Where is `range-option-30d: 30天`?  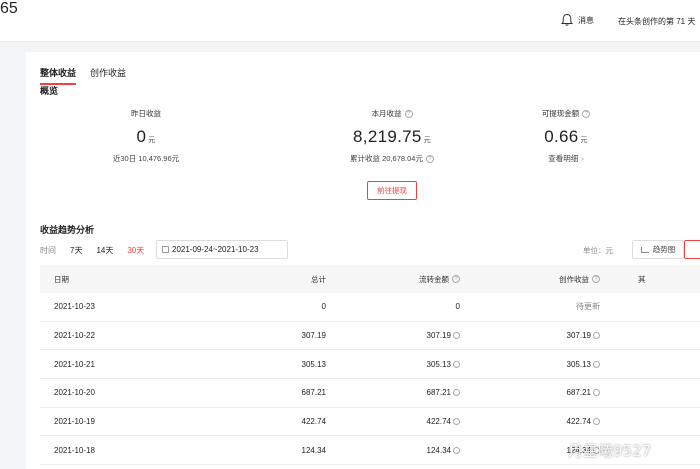 range-option-30d: 30天 is located at coordinates (135, 250).